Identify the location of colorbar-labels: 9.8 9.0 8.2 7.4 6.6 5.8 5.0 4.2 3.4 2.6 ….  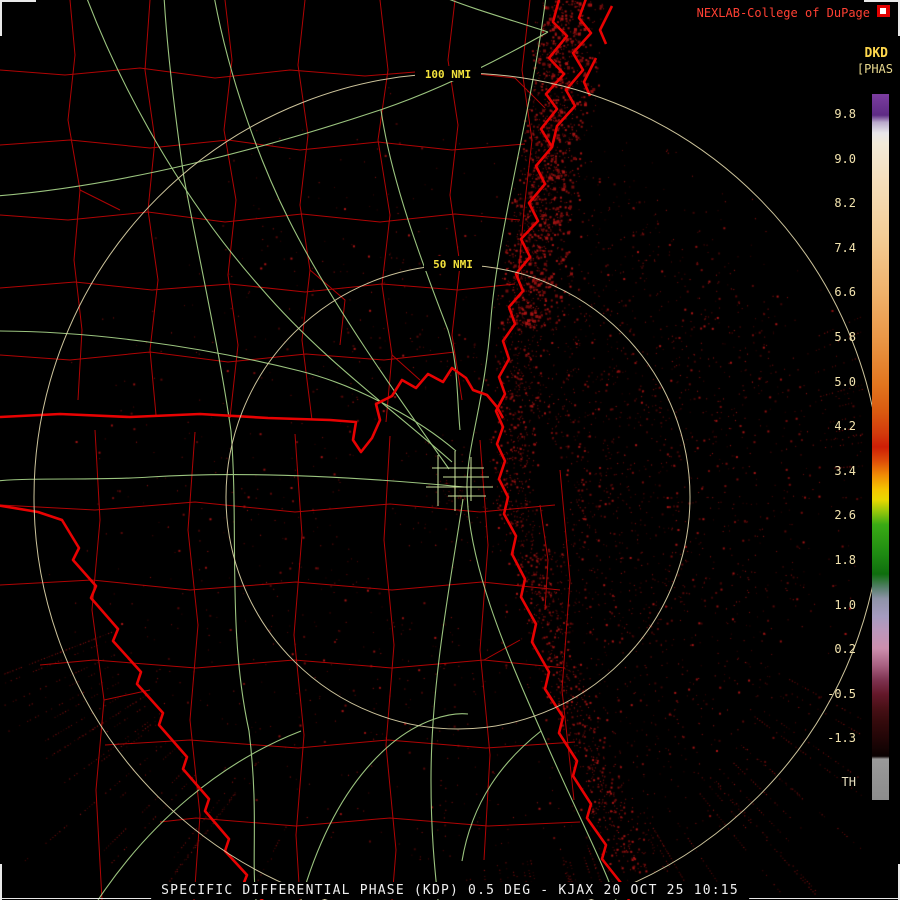
(842, 450).